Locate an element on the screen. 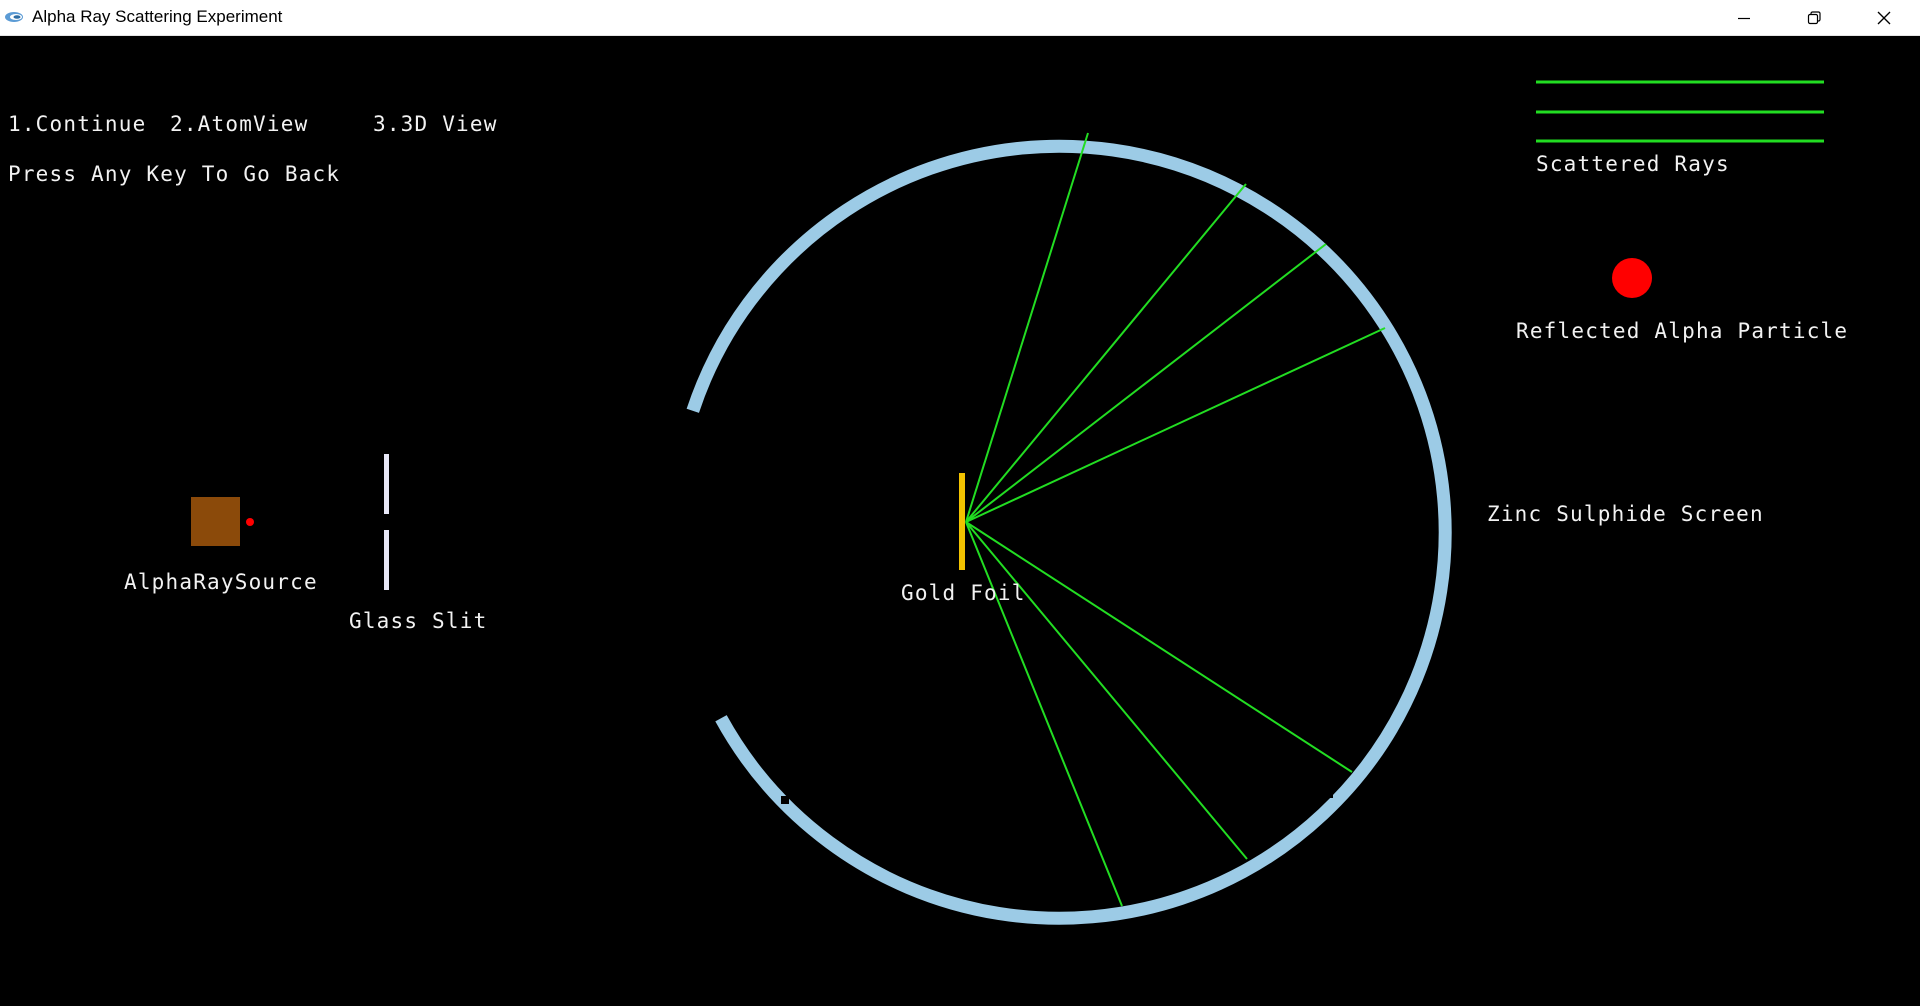 The image size is (1920, 1006). alpha-ray-source-label: AlphaRaySource is located at coordinates (221, 582).